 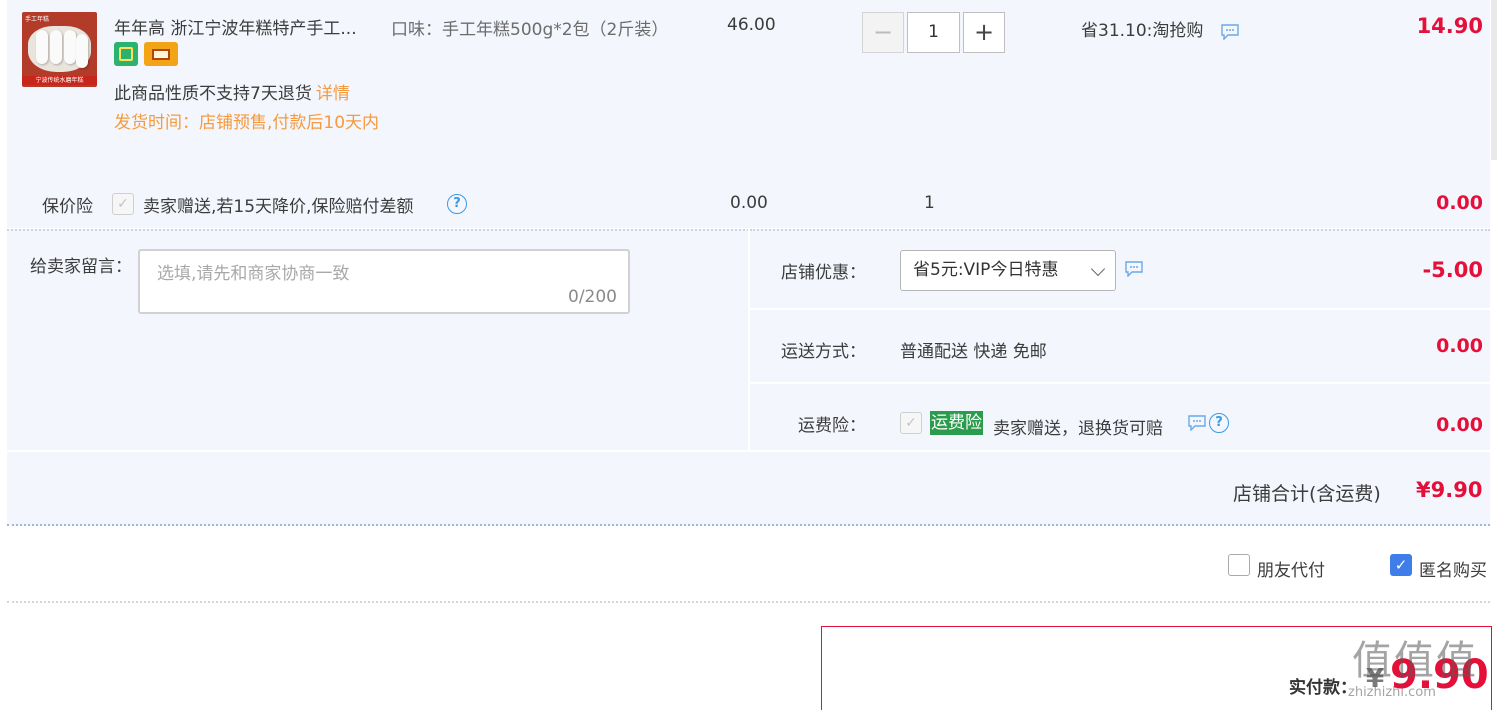 I want to click on insurance-qty: 1, so click(x=929, y=203).